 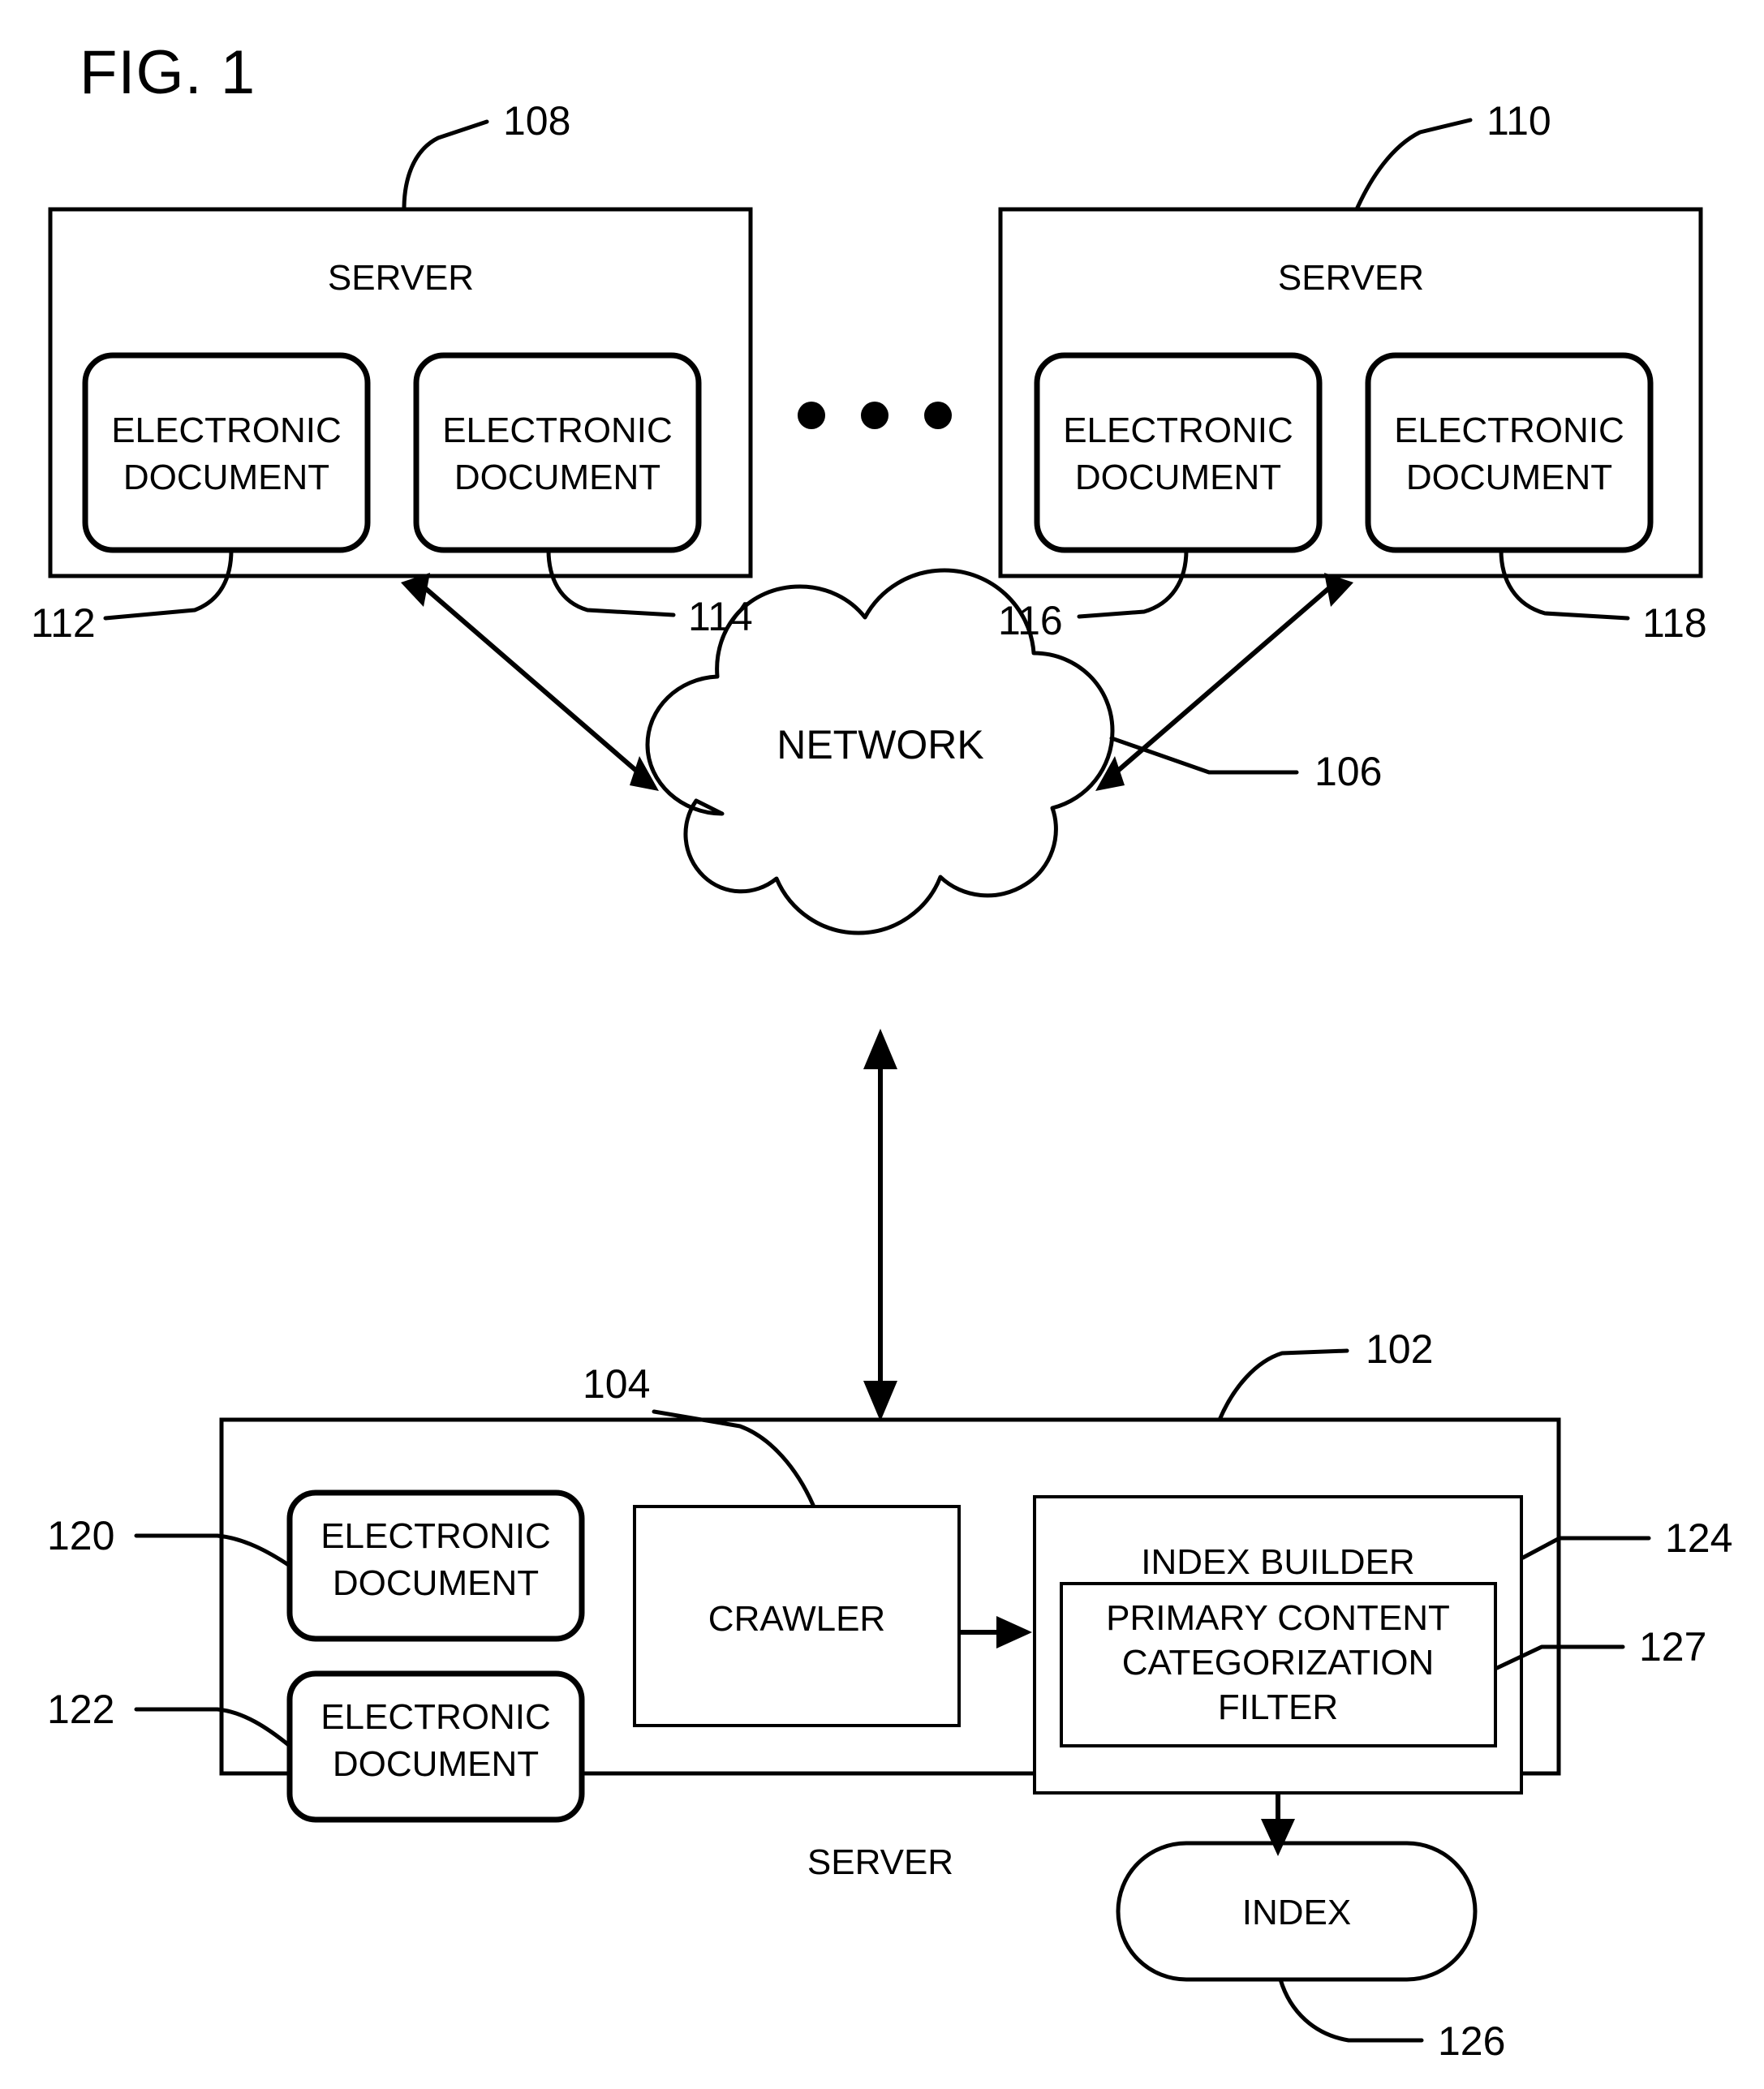 I want to click on crawler-label: CRAWLER, so click(x=796, y=1619).